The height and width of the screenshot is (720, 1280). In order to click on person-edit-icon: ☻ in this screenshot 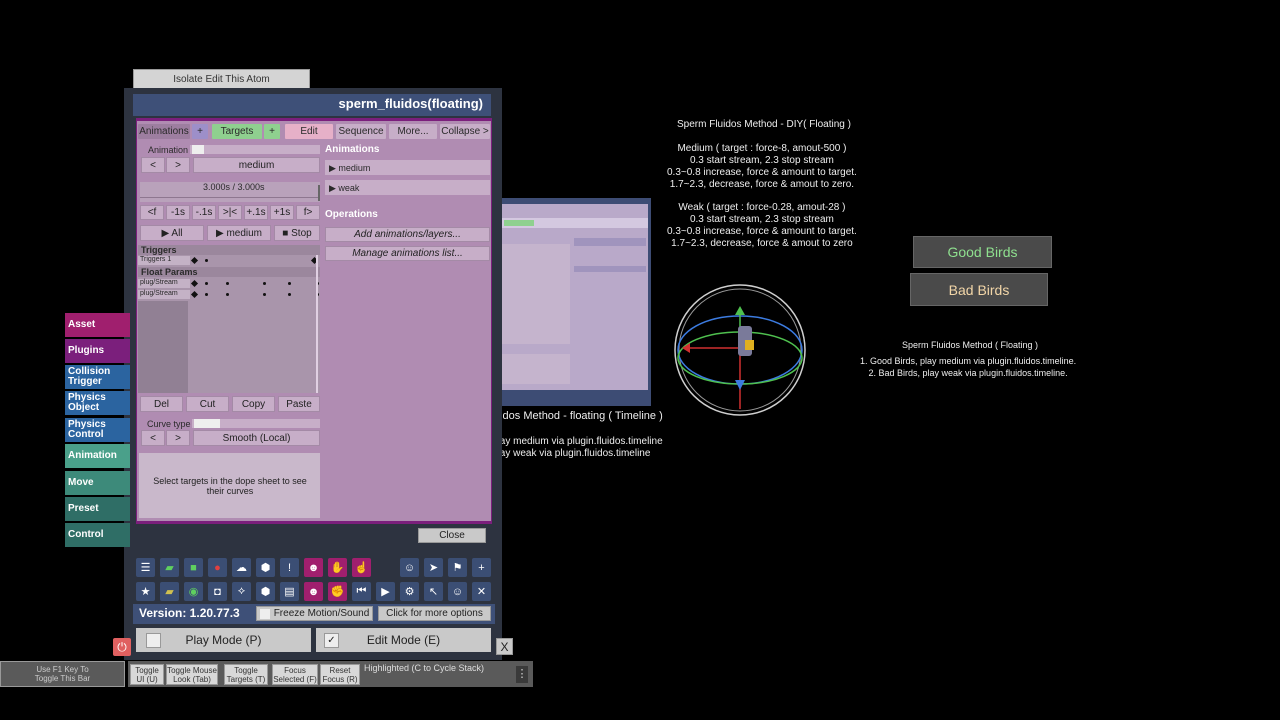, I will do `click(313, 591)`.